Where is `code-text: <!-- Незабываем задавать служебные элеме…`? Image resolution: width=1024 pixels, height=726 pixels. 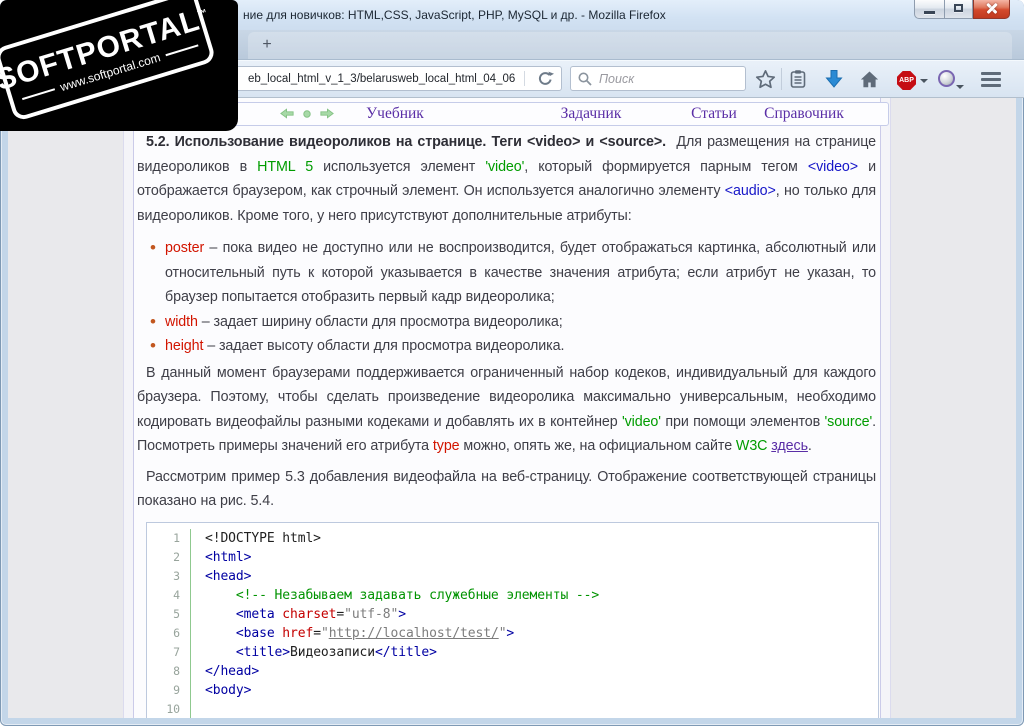
code-text: <!-- Незабываем задавать служебные элеме… is located at coordinates (395, 595).